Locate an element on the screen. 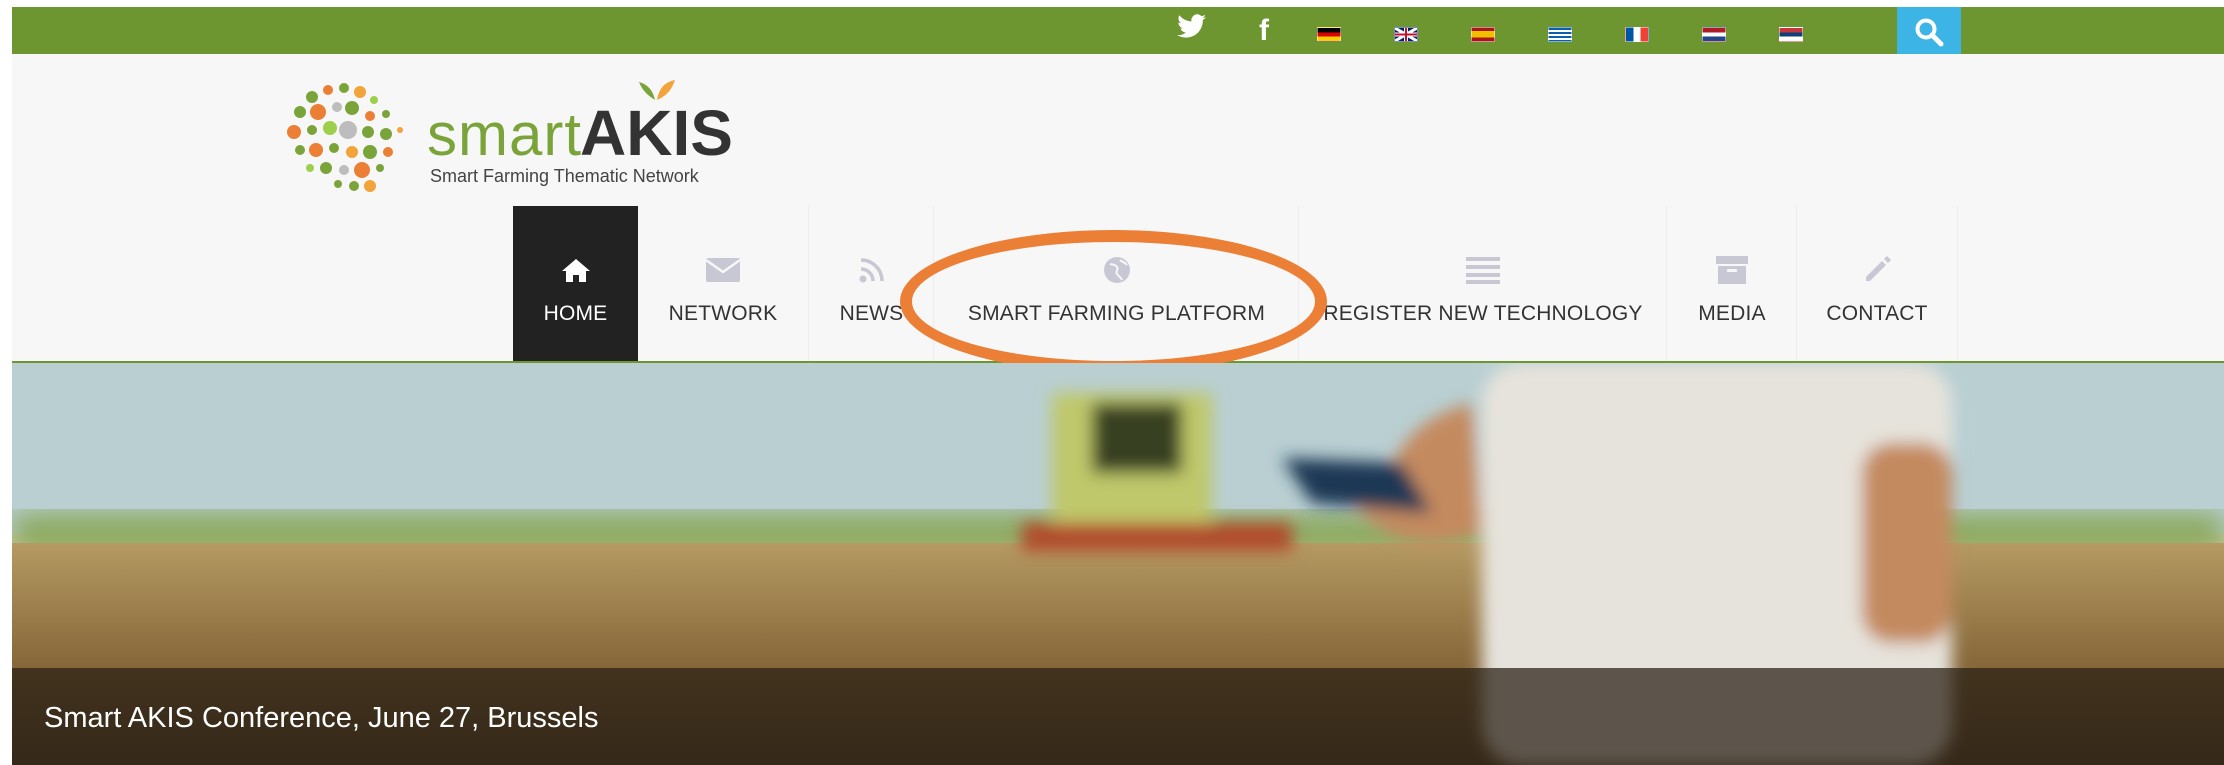  flag-english-icon is located at coordinates (1406, 34).